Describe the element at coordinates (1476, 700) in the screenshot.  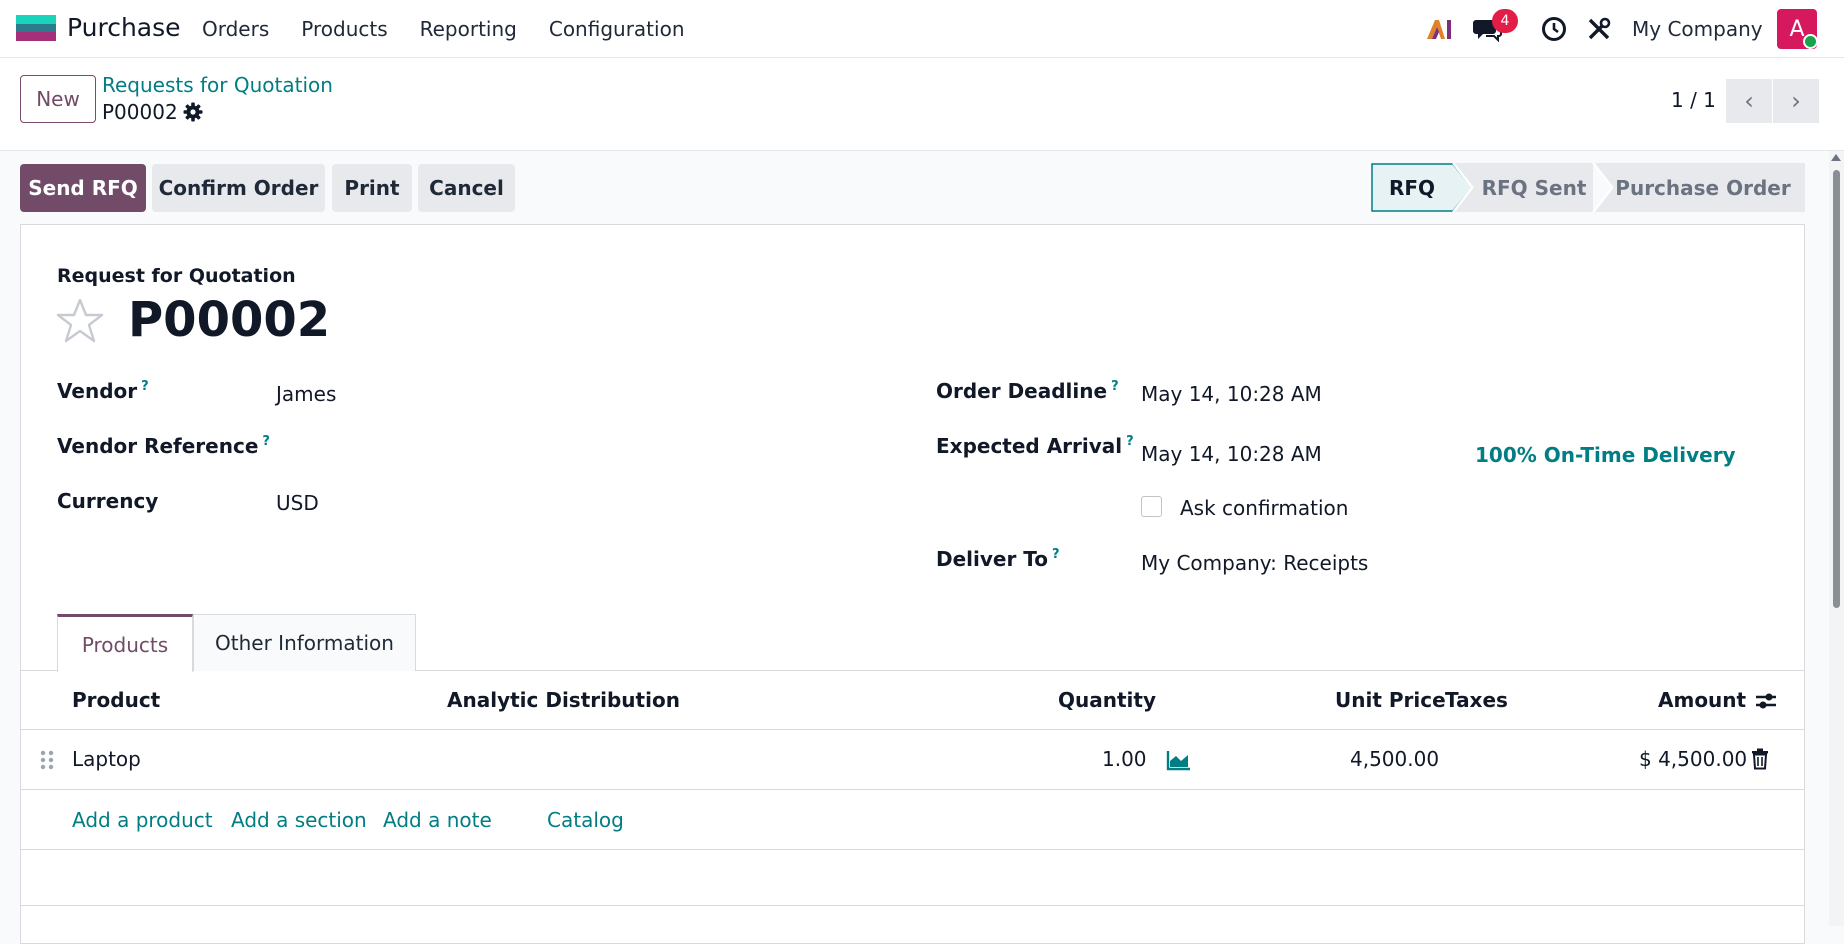
I see `column-header-taxes: Taxes` at that location.